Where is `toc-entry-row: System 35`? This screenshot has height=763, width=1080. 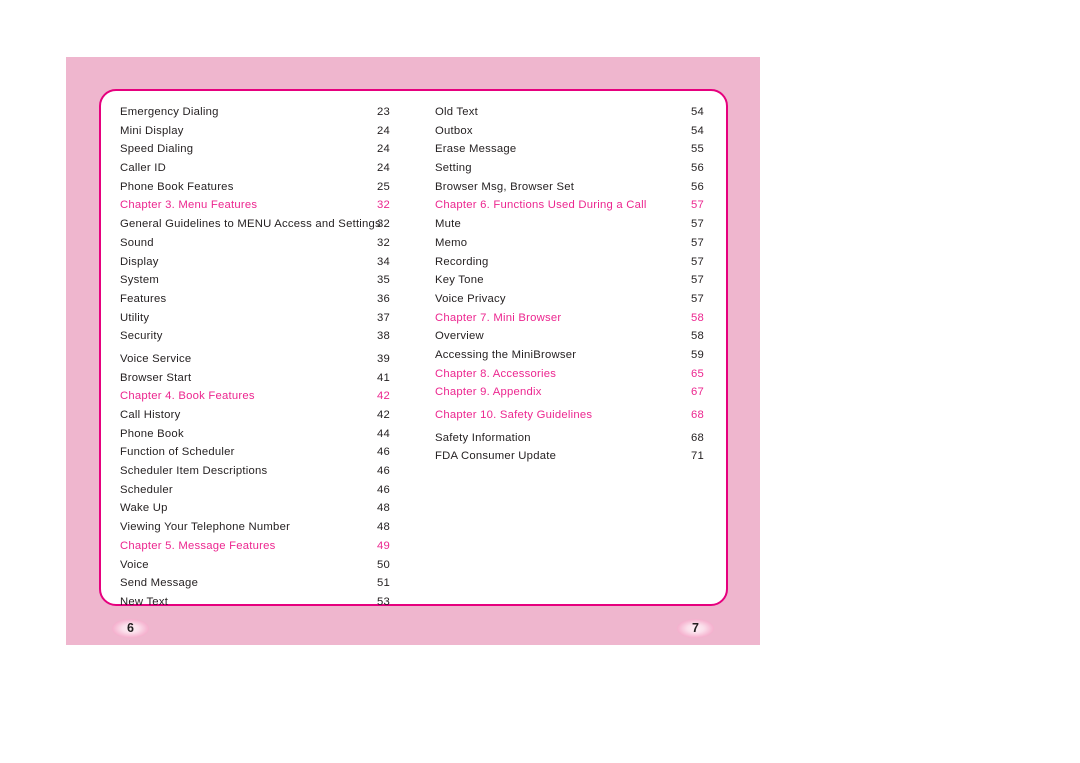
toc-entry-row: System 35 is located at coordinates (266, 280).